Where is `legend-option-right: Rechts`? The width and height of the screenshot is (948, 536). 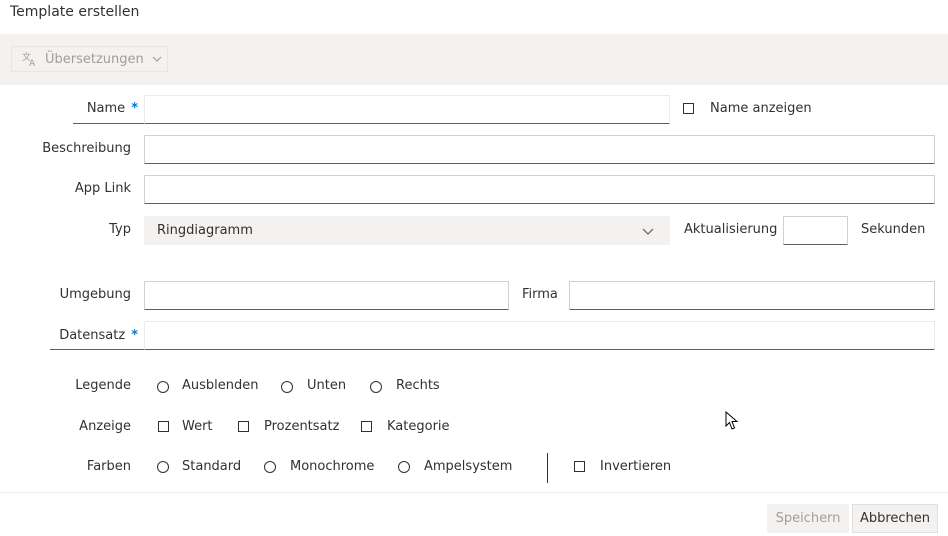 legend-option-right: Rechts is located at coordinates (418, 385).